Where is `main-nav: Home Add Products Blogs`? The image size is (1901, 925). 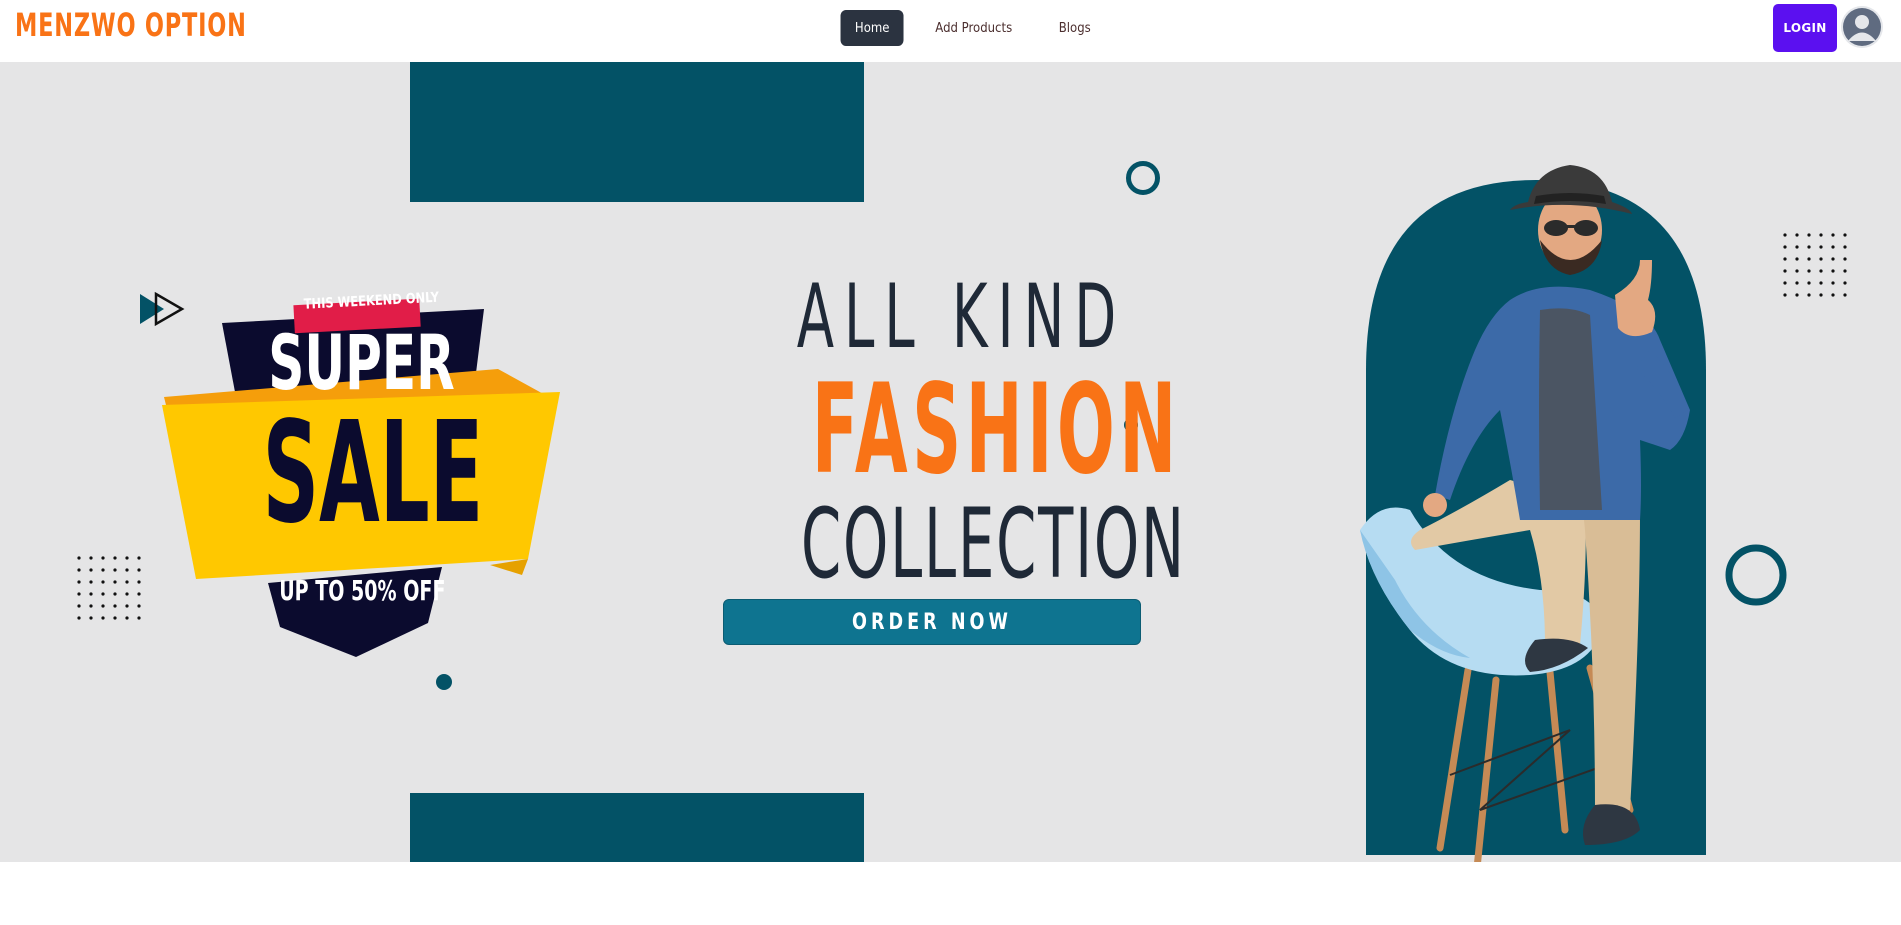 main-nav: Home Add Products Blogs is located at coordinates (972, 28).